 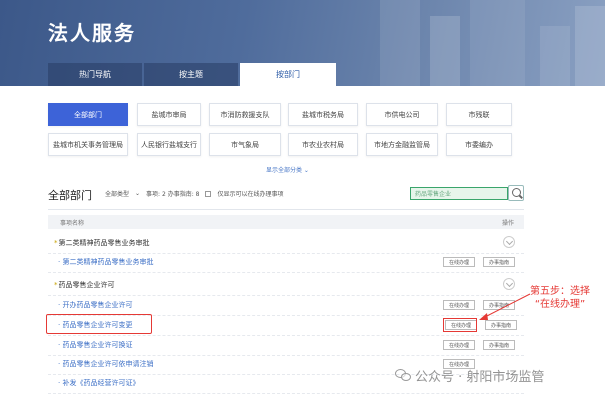 I want to click on item-label: · 药品零售企业许可换证, so click(x=95, y=345).